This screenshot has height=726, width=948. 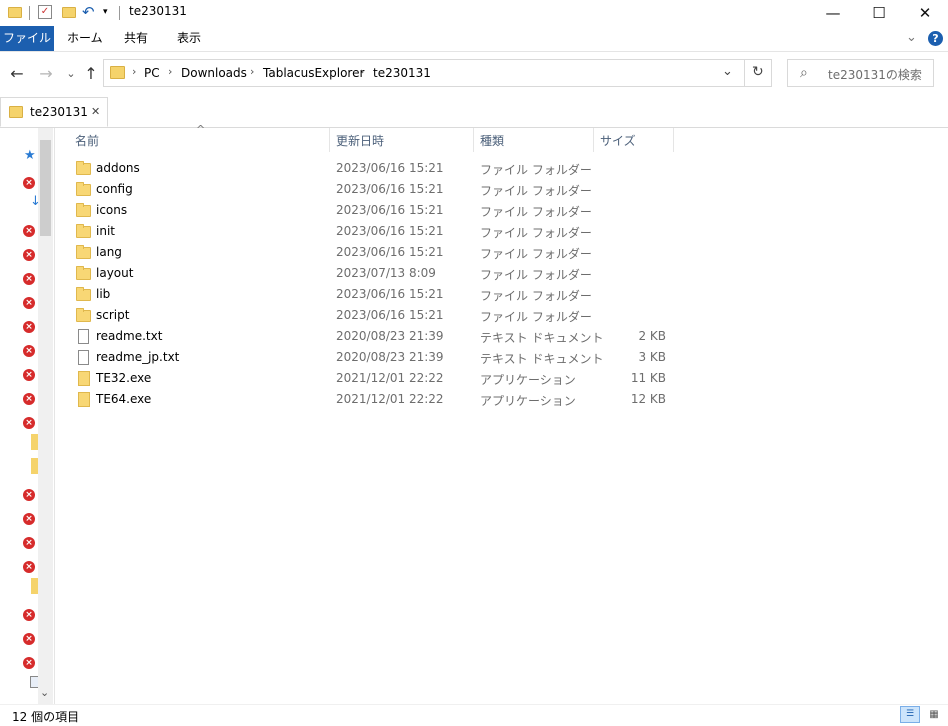 What do you see at coordinates (189, 38) in the screenshot?
I see `tab-view: 表示` at bounding box center [189, 38].